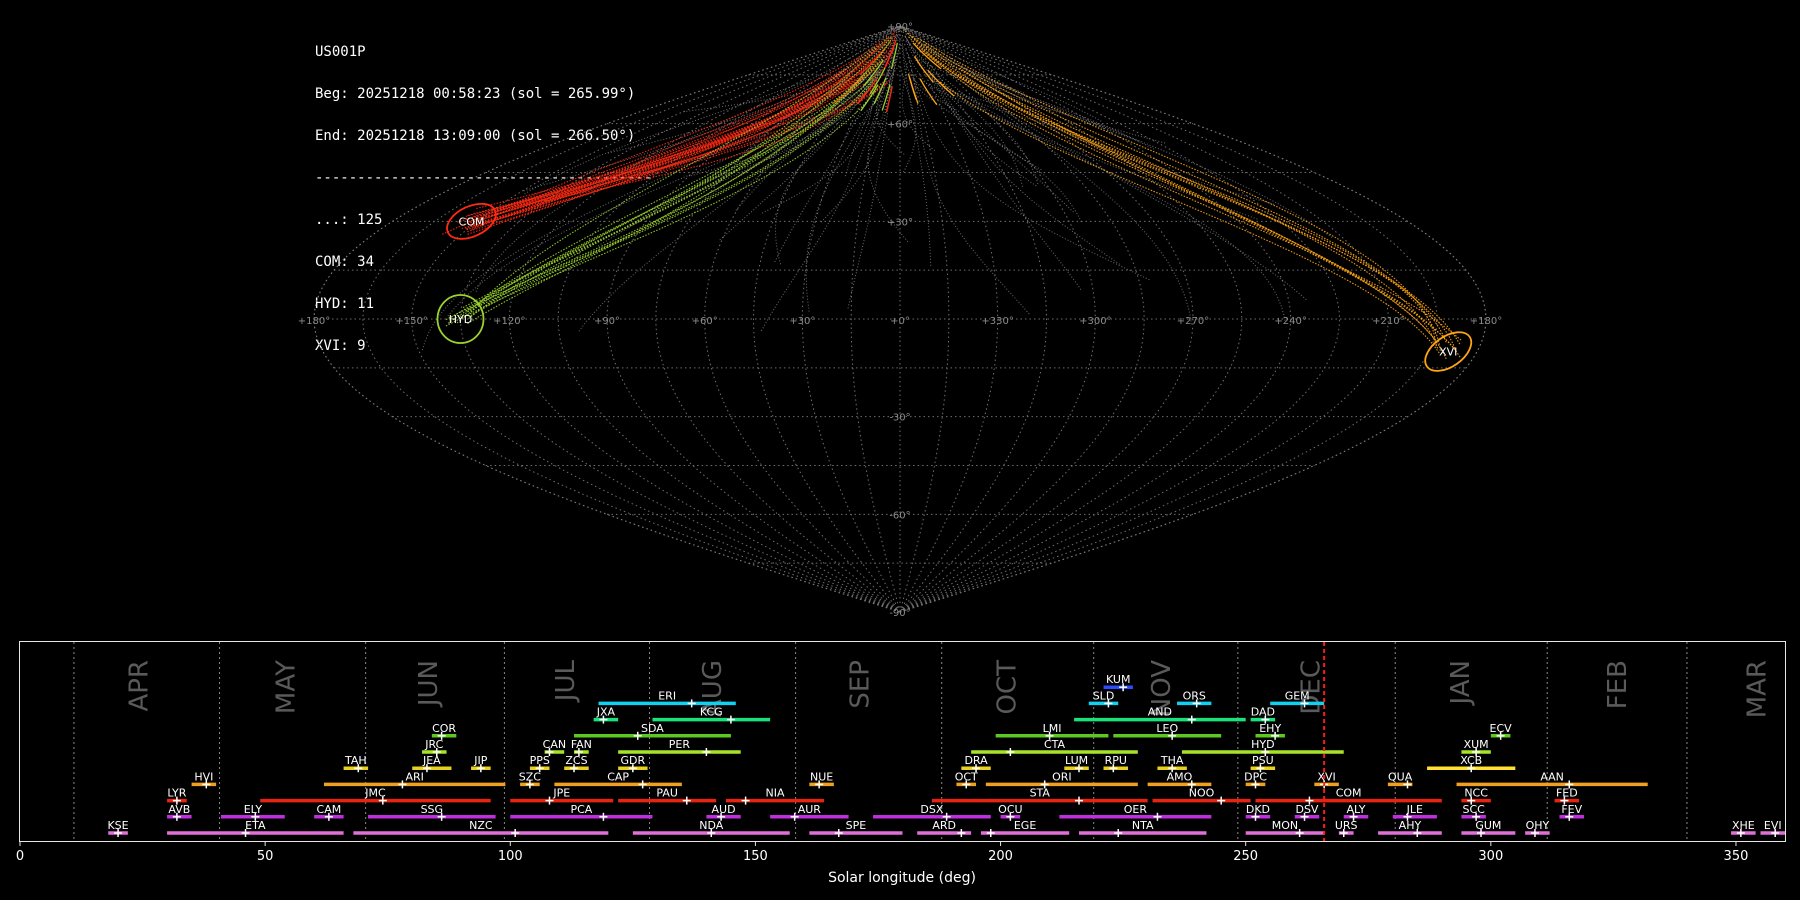 The height and width of the screenshot is (900, 1800). Describe the element at coordinates (561, 793) in the screenshot. I see `shower-label: JPE` at that location.